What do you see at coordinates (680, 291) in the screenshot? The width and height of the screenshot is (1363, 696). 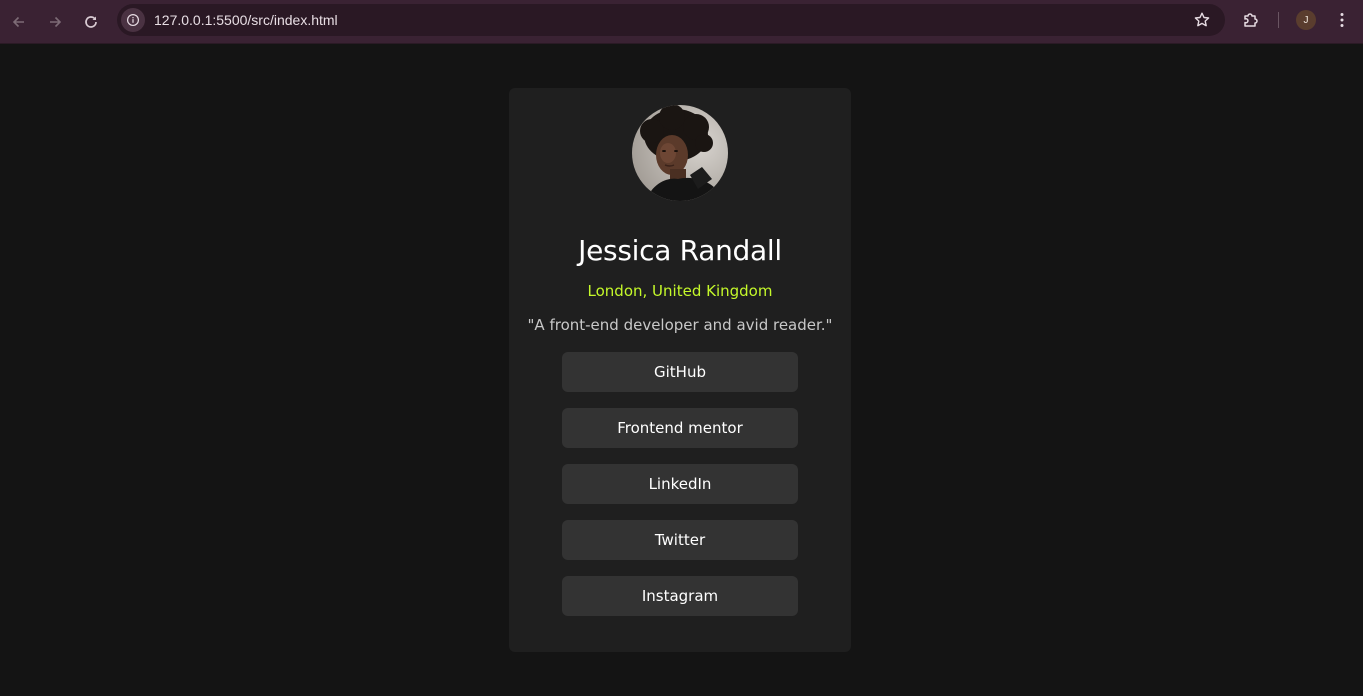 I see `profile-location: London, United Kingdom` at bounding box center [680, 291].